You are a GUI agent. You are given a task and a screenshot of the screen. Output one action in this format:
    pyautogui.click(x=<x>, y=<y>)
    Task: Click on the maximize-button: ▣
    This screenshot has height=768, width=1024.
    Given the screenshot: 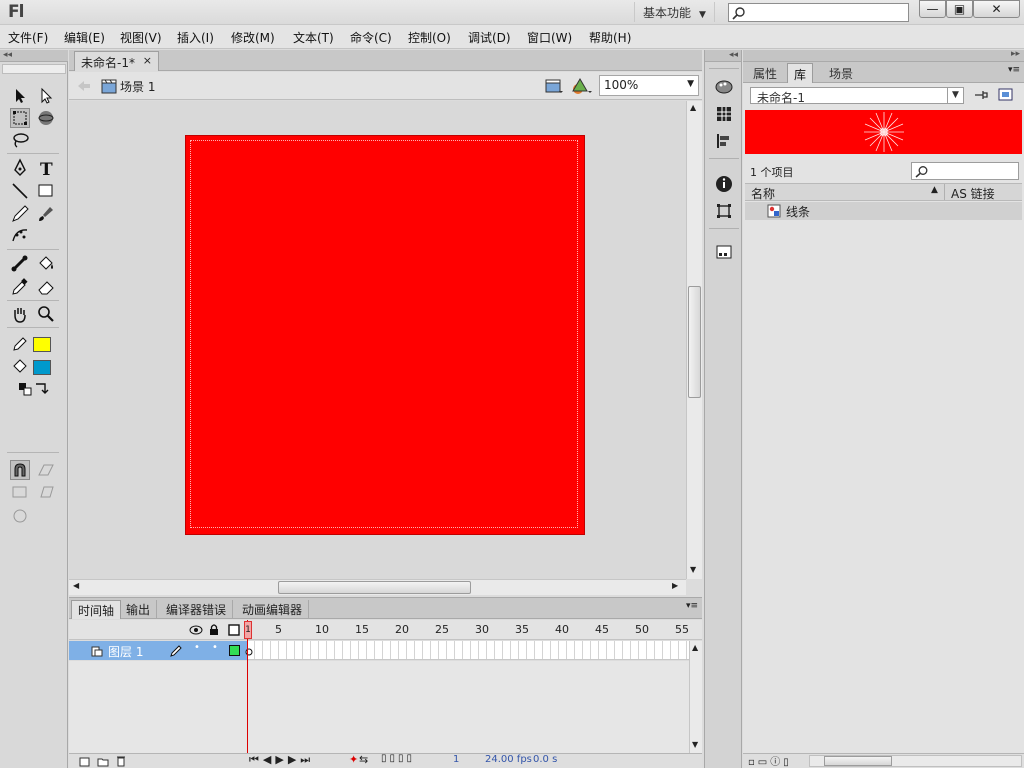 What is the action you would take?
    pyautogui.click(x=959, y=9)
    